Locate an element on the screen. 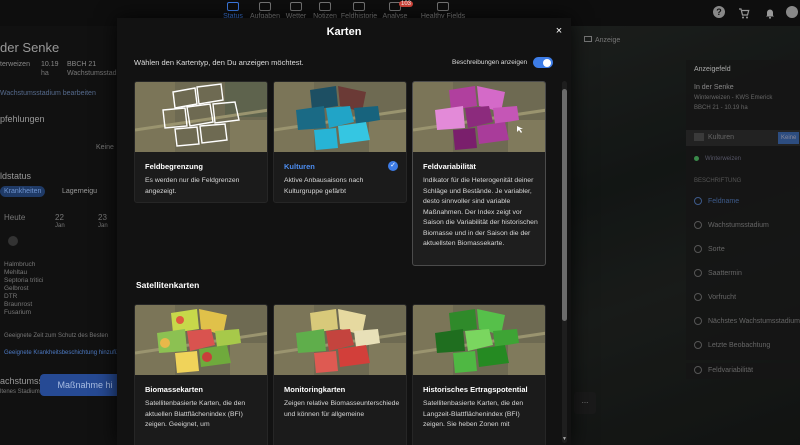 The width and height of the screenshot is (800, 445). label-option: Letzte Beobachtung is located at coordinates (732, 345).